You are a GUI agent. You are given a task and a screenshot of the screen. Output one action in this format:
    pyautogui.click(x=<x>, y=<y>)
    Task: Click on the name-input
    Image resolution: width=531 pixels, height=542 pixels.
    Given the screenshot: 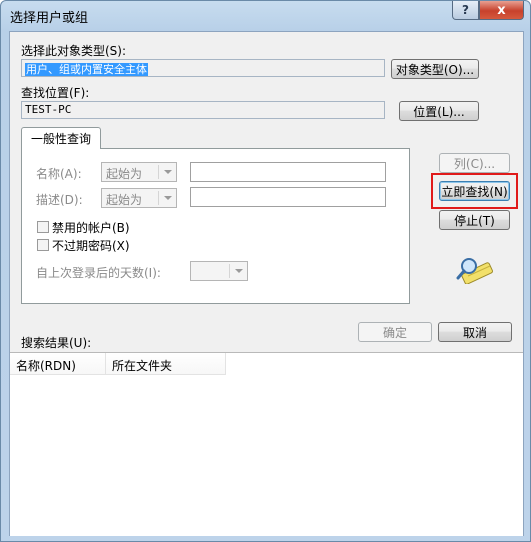 What is the action you would take?
    pyautogui.click(x=288, y=172)
    